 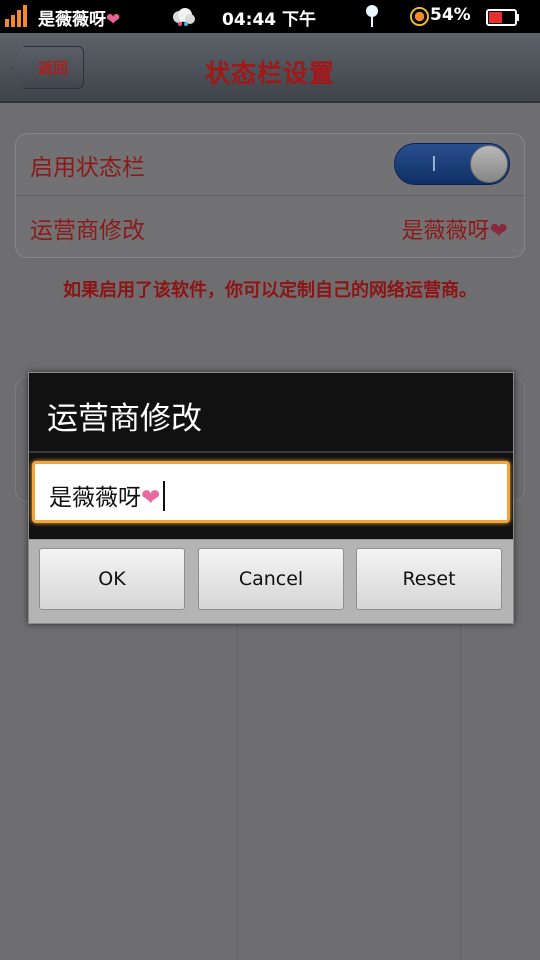 I want to click on settings-row-label: 启用状态栏, so click(x=87, y=167).